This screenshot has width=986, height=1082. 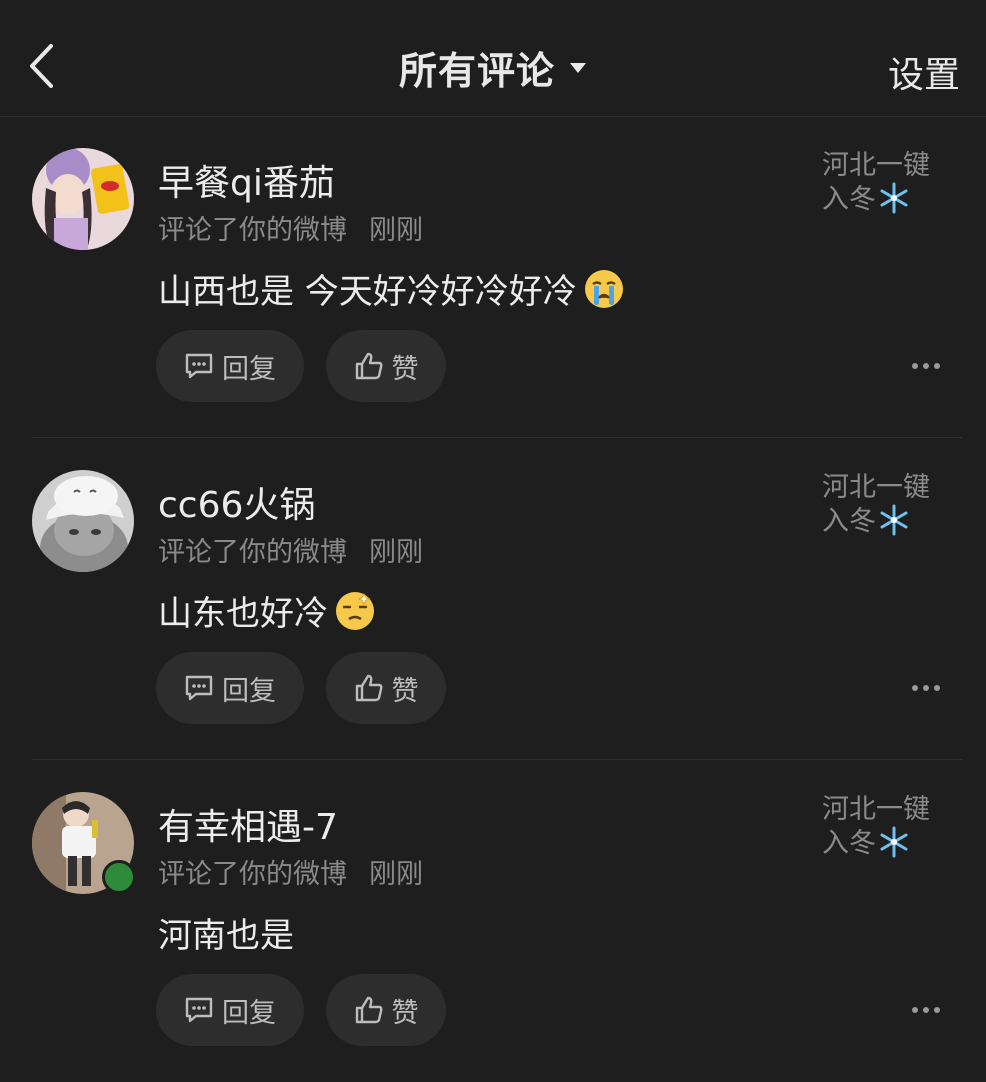 I want to click on comment-text: 山东也好冷, so click(x=243, y=614).